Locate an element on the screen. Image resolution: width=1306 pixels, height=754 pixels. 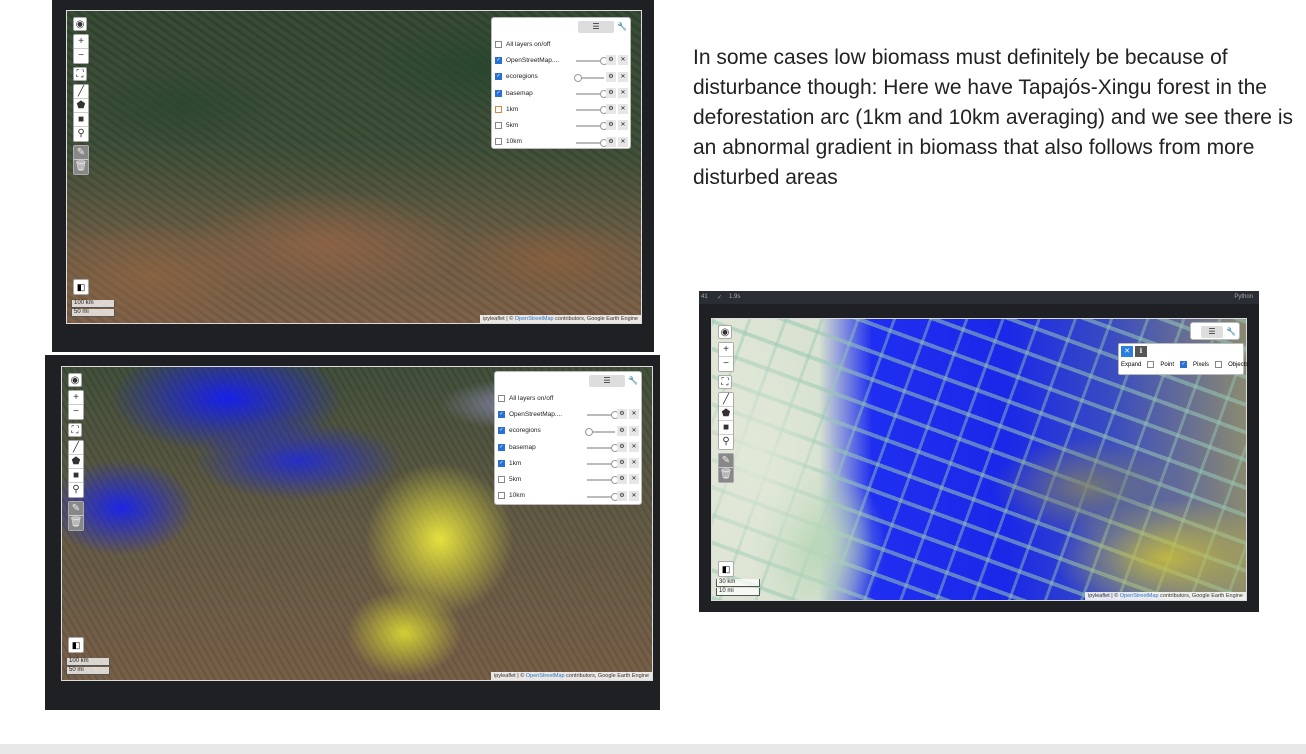
point-checkbox is located at coordinates (1151, 364).